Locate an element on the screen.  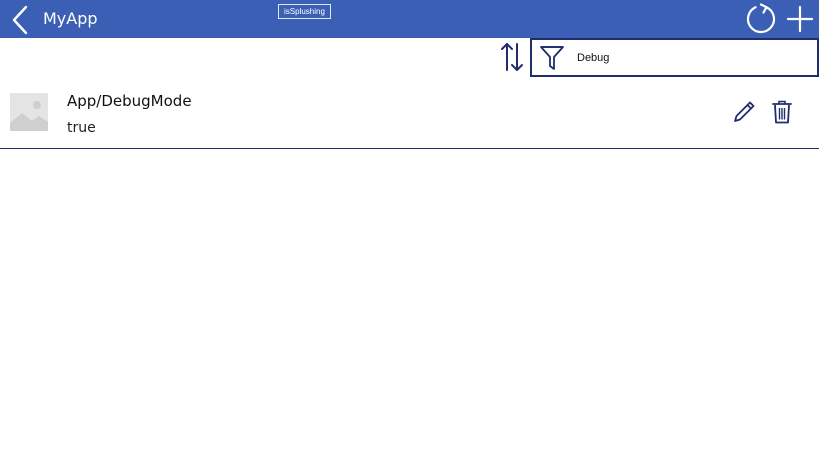
app-header: MyApp is located at coordinates (409, 19).